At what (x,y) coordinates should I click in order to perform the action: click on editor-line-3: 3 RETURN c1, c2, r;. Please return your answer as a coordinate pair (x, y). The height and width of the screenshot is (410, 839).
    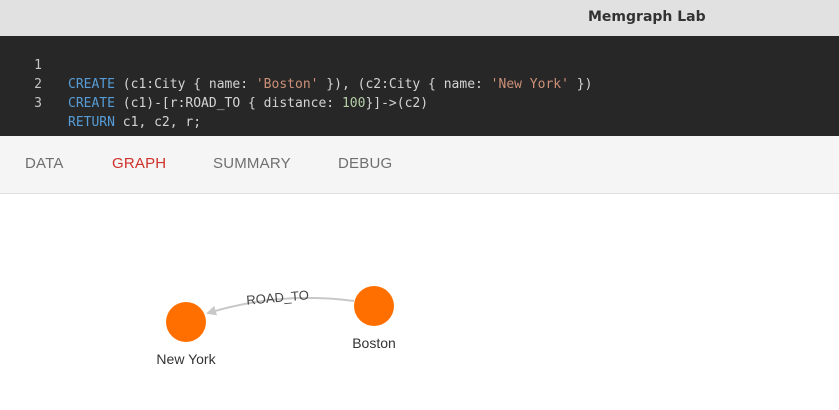
    Looking at the image, I should click on (419, 102).